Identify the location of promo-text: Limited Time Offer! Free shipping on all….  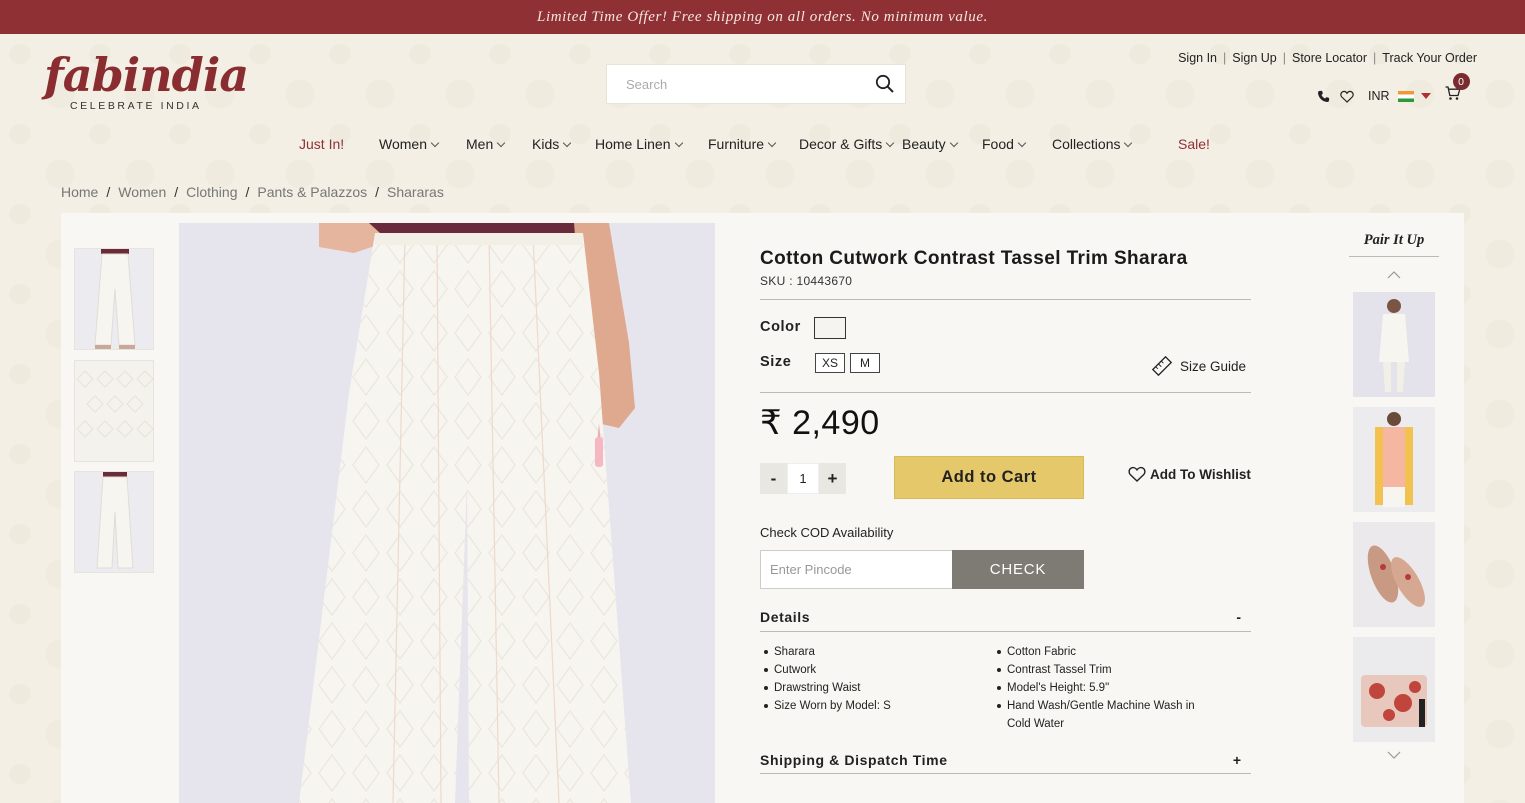
(762, 16).